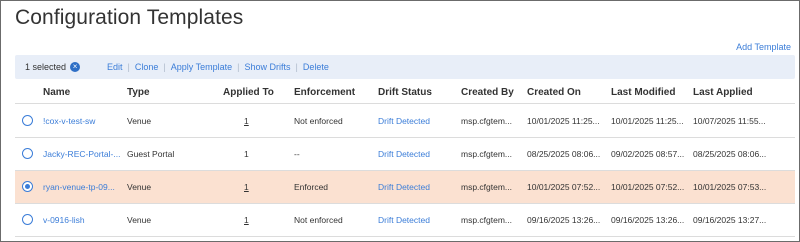  What do you see at coordinates (316, 67) in the screenshot?
I see `delete-button: Delete` at bounding box center [316, 67].